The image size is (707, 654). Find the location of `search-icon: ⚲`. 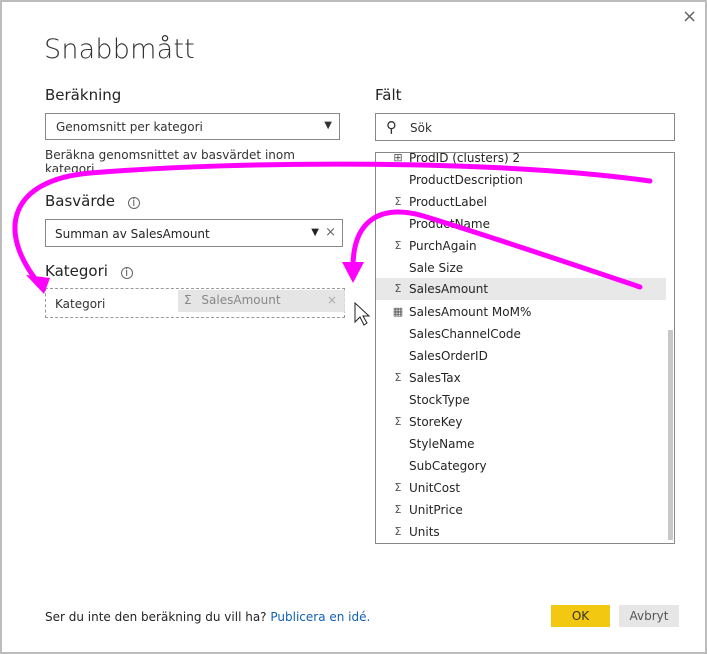

search-icon: ⚲ is located at coordinates (391, 127).